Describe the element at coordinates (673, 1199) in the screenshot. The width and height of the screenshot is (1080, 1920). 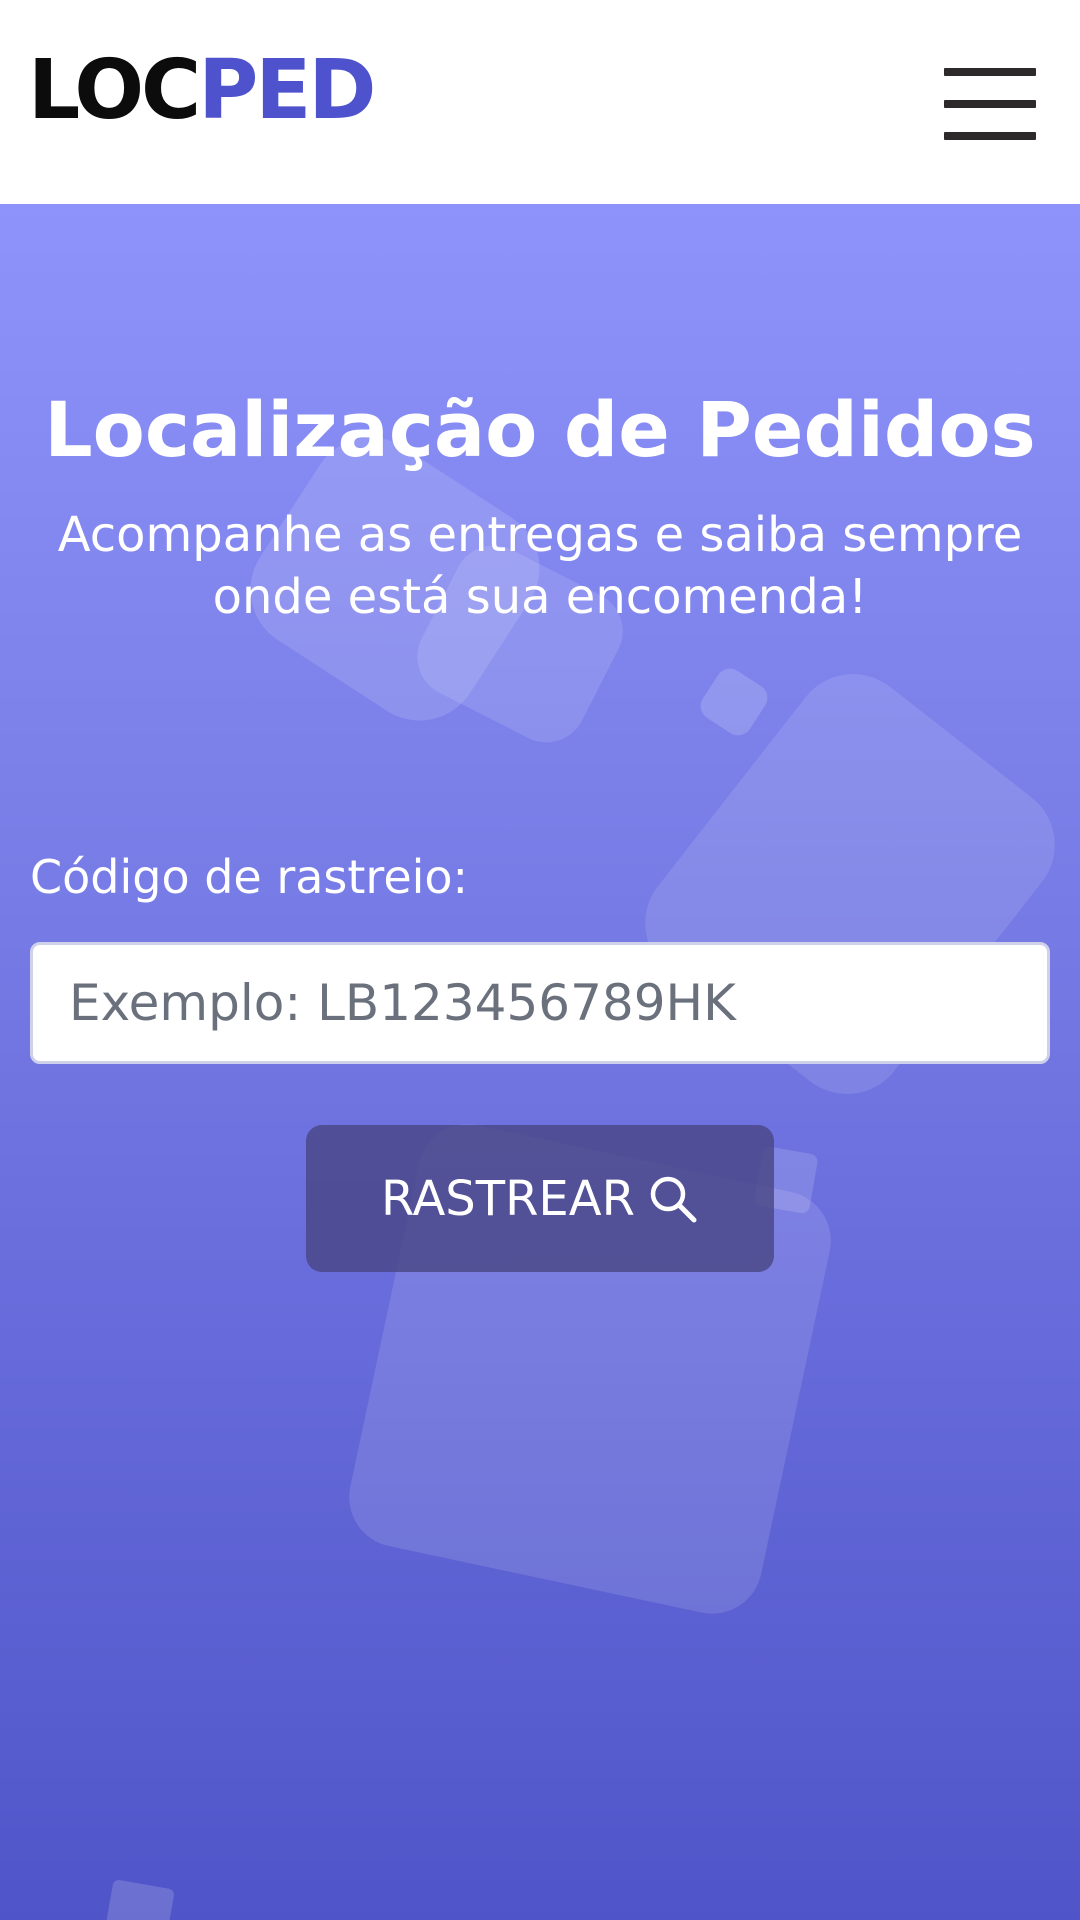
I see `search-icon` at that location.